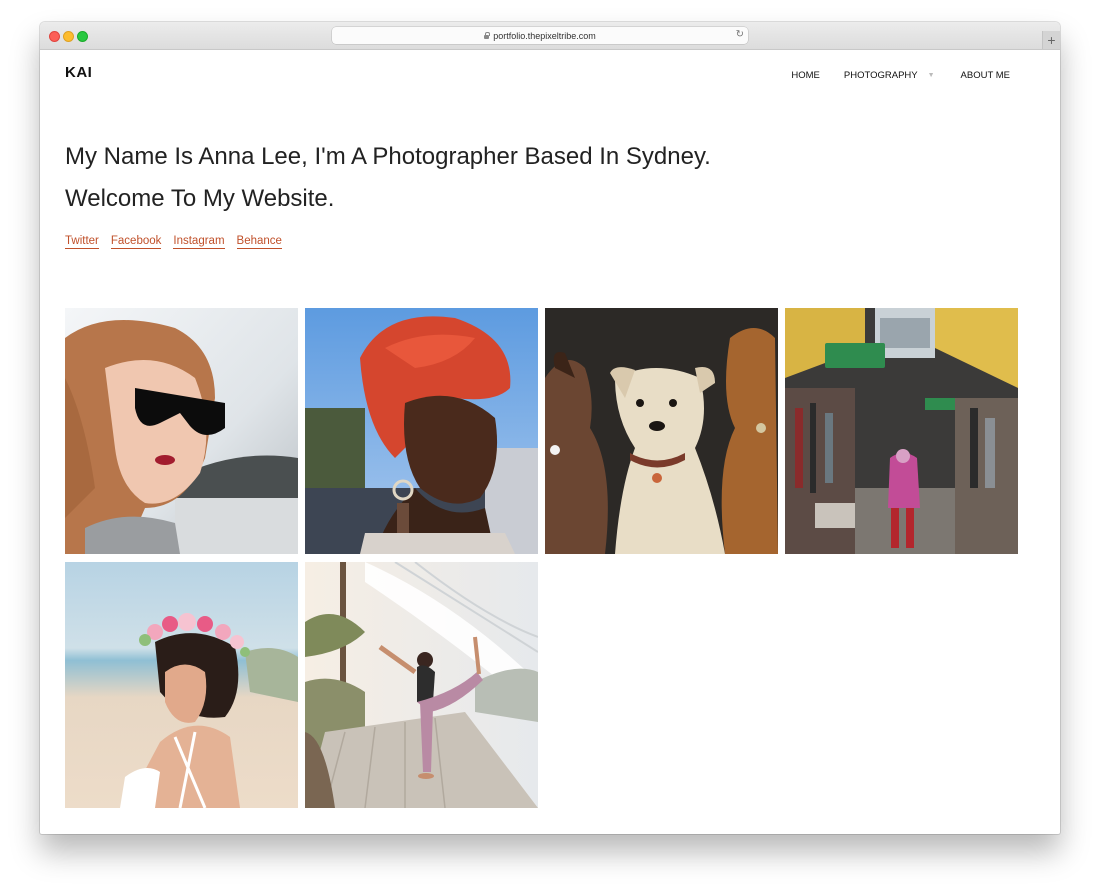 The height and width of the screenshot is (891, 1100). Describe the element at coordinates (259, 242) in the screenshot. I see `behance-link: Behance` at that location.